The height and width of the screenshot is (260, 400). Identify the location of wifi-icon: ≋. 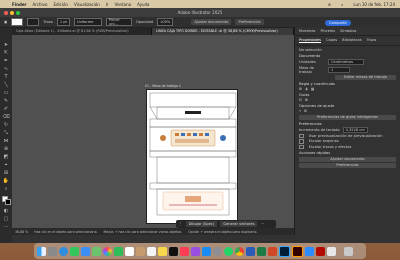
(329, 4).